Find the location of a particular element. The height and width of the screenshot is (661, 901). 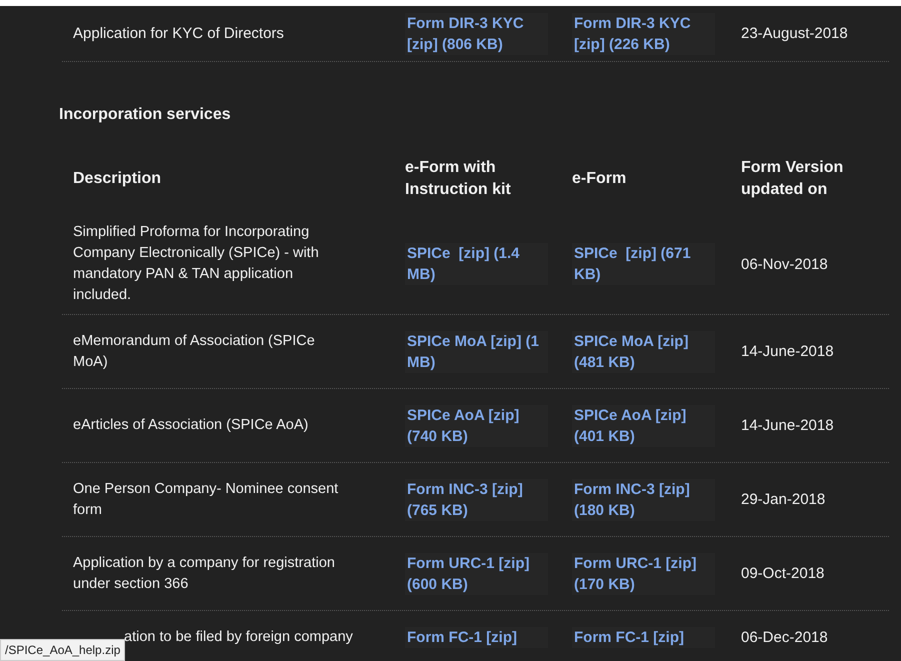

status-tooltip: /SPICe_AoA_help.zip is located at coordinates (63, 650).